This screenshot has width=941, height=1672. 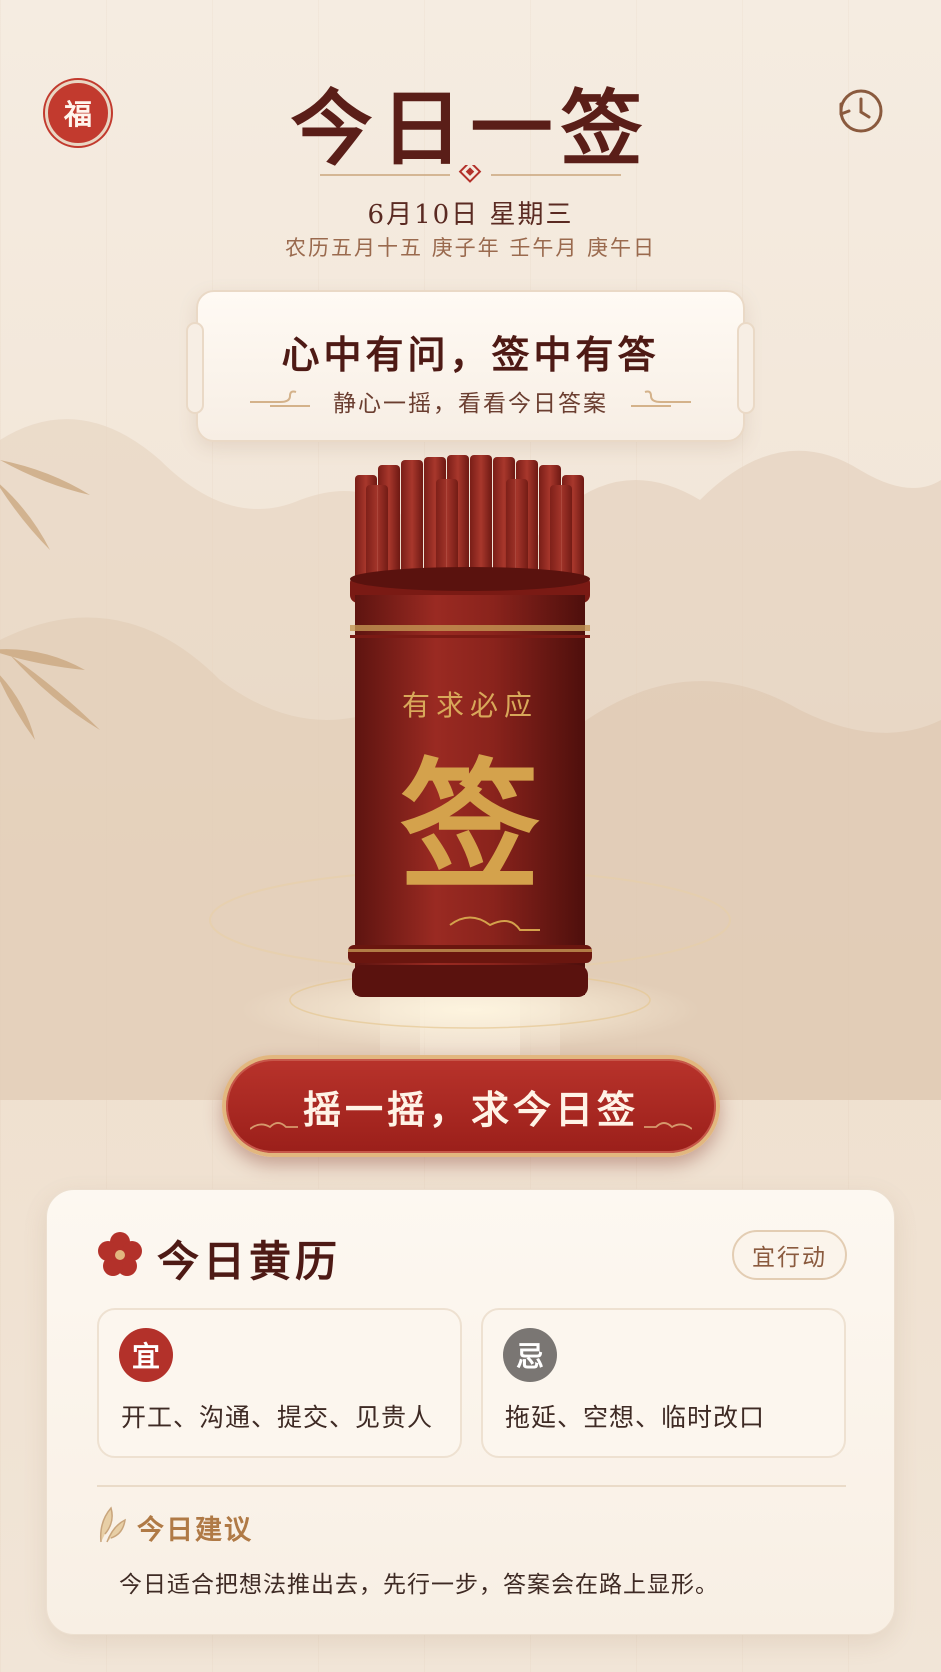 I want to click on yi-badge: 宜, so click(x=146, y=1355).